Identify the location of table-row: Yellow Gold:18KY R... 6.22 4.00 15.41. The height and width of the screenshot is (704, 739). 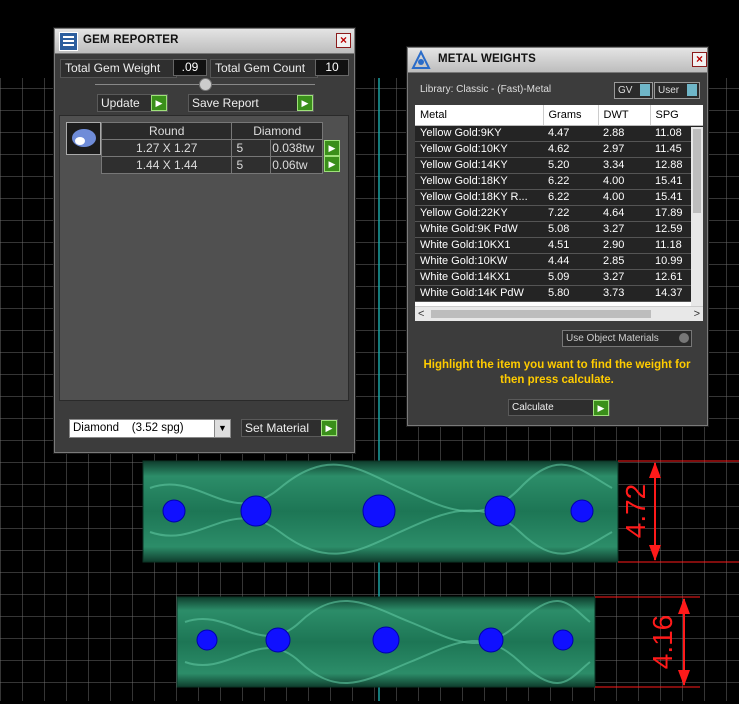
(559, 197).